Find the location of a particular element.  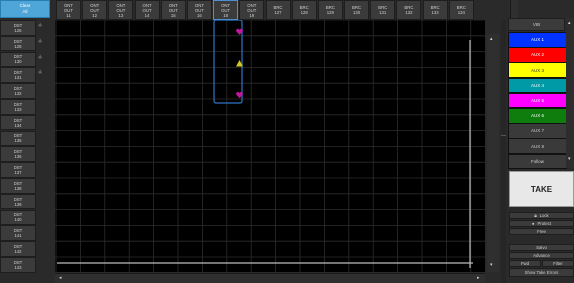

source-header-cell: ONT OUT 13 is located at coordinates (121, 10).